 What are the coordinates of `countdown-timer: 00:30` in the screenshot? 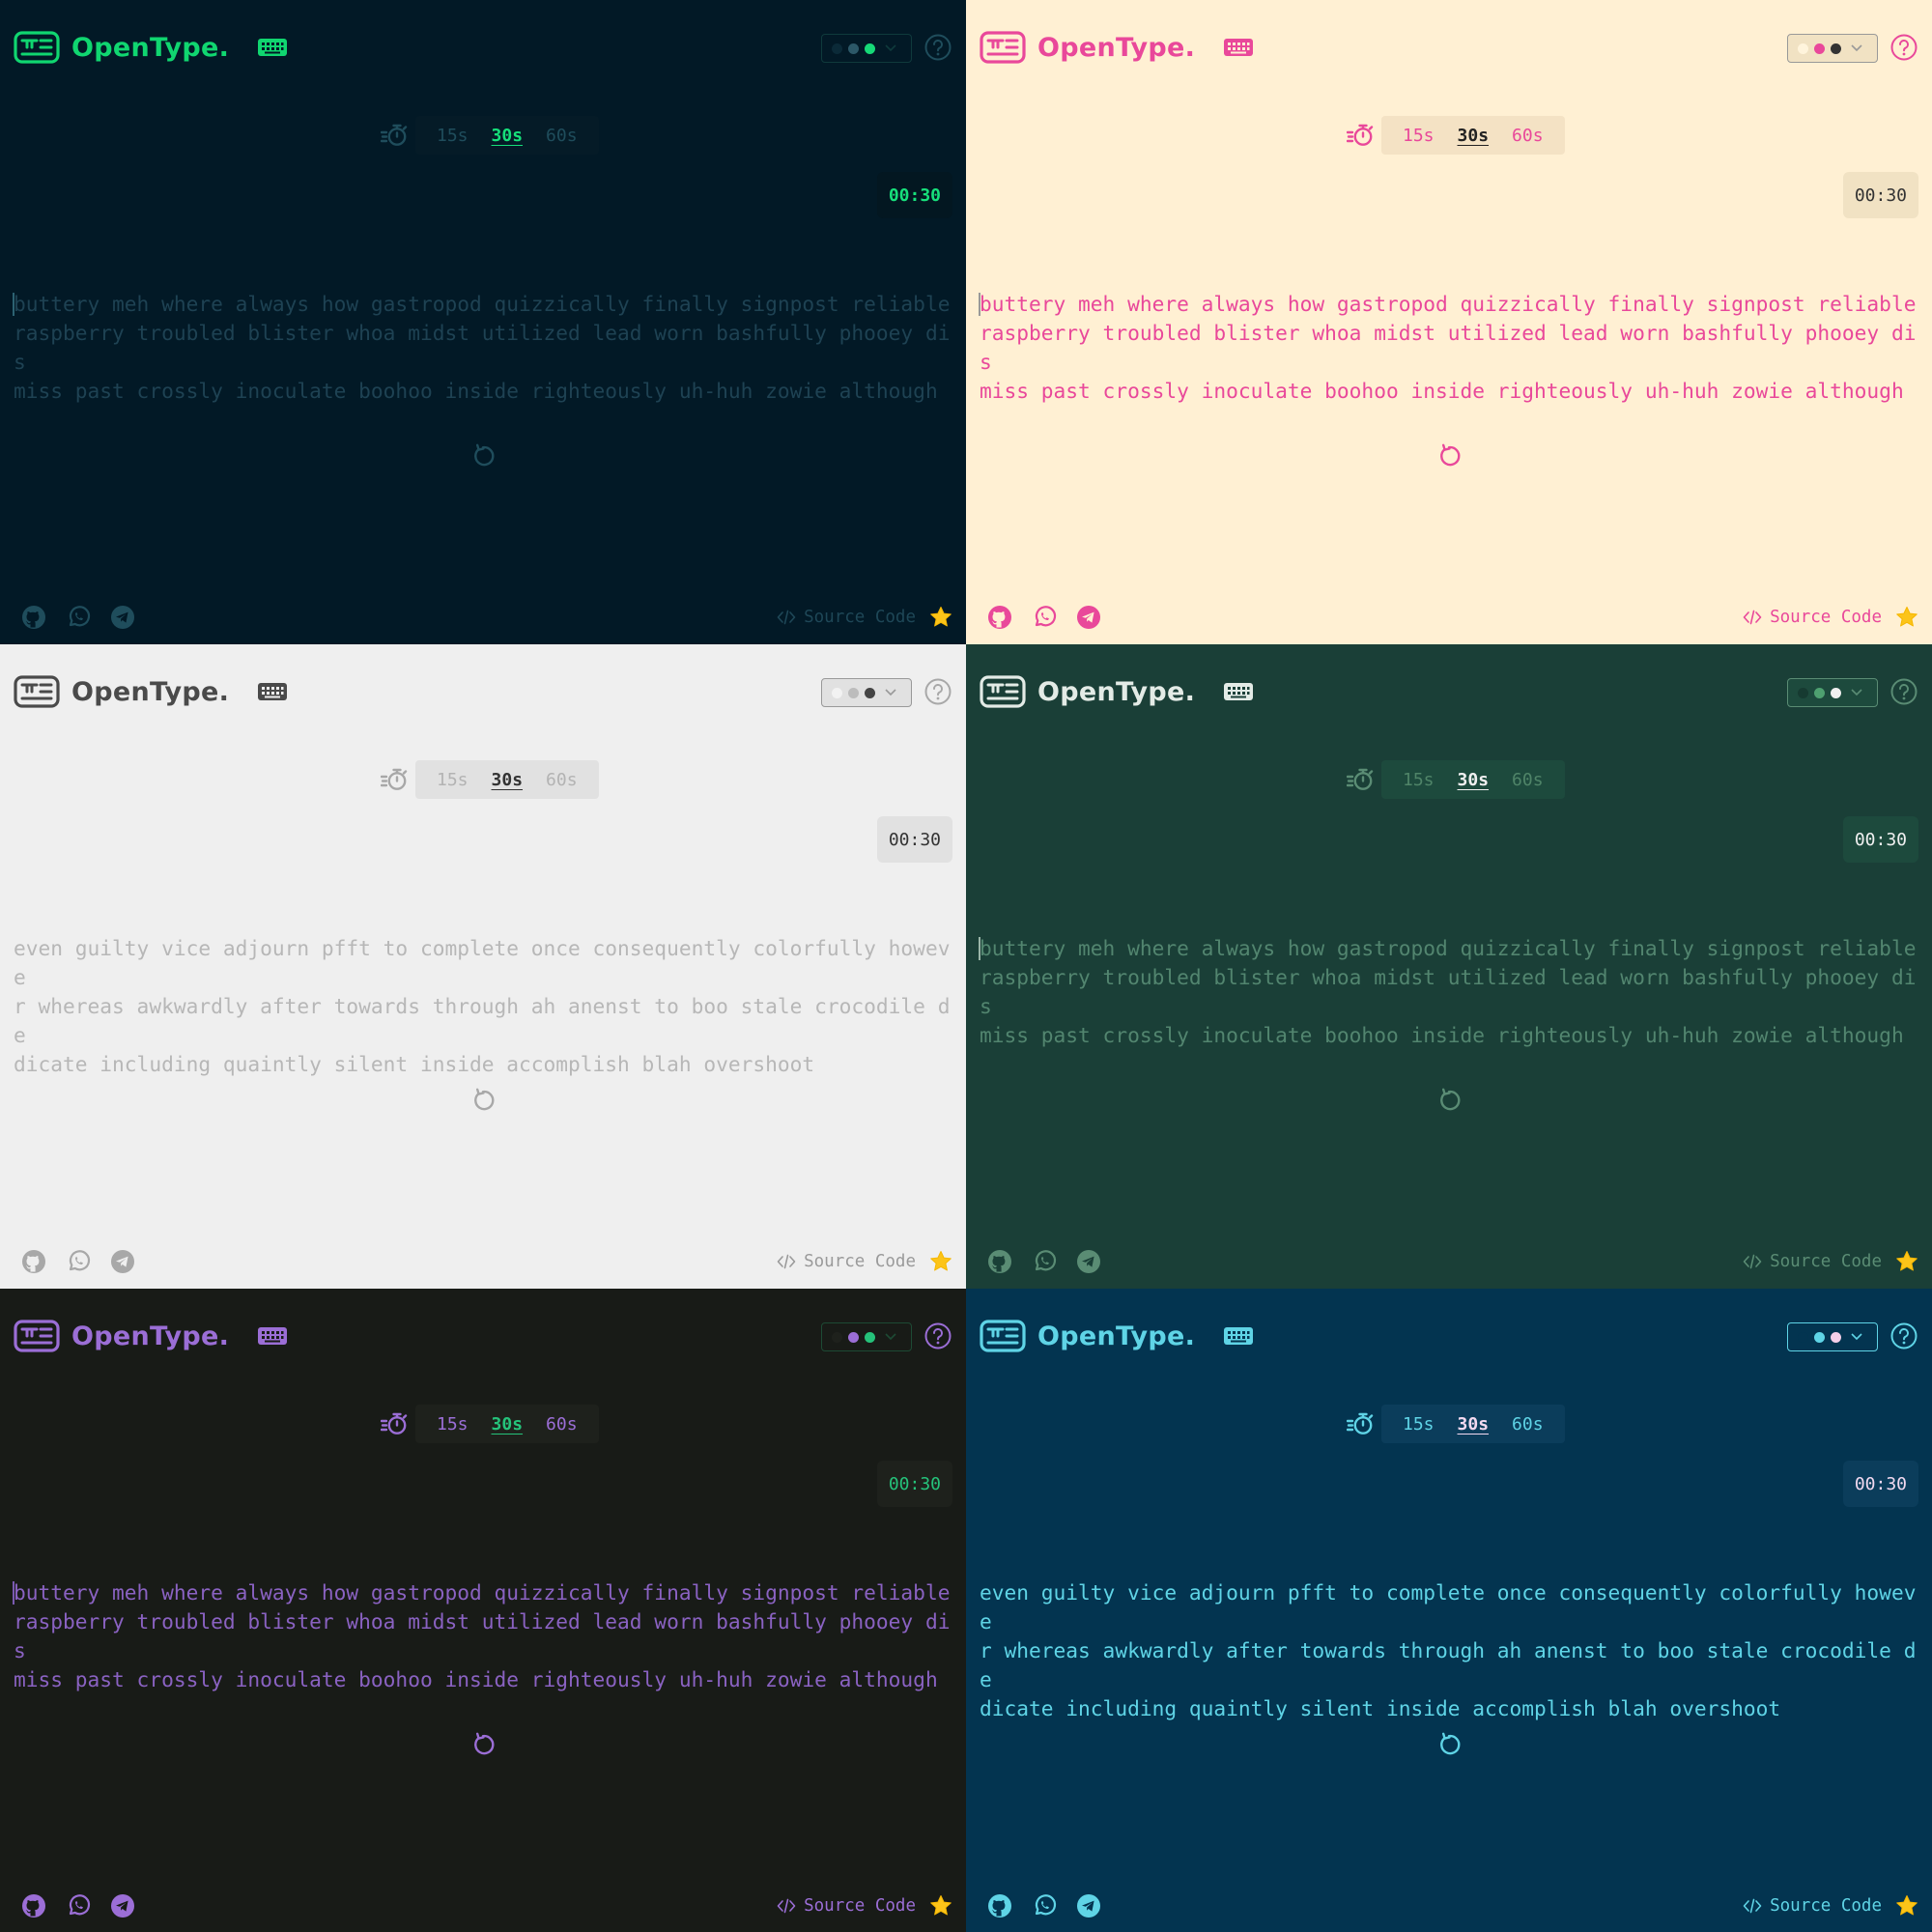 It's located at (1880, 839).